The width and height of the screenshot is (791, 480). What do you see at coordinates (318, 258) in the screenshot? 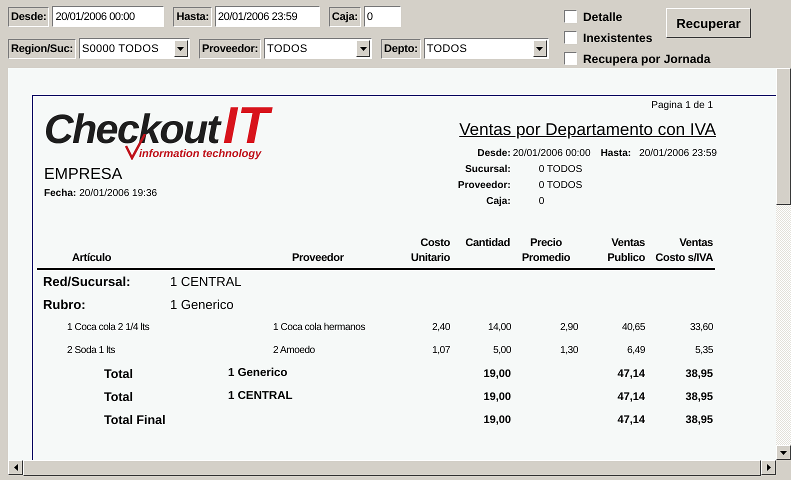
I see `column-header: Proveedor` at bounding box center [318, 258].